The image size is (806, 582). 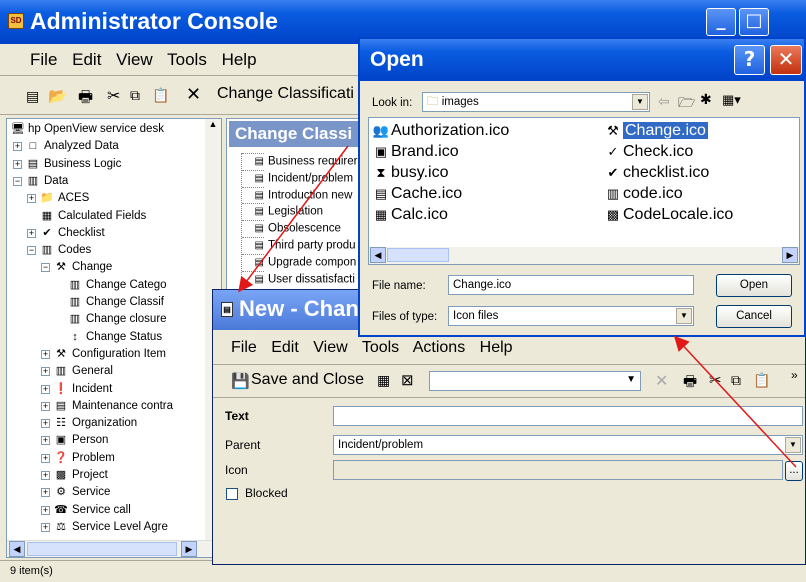 What do you see at coordinates (32, 96) in the screenshot?
I see `properties-icon: ▤` at bounding box center [32, 96].